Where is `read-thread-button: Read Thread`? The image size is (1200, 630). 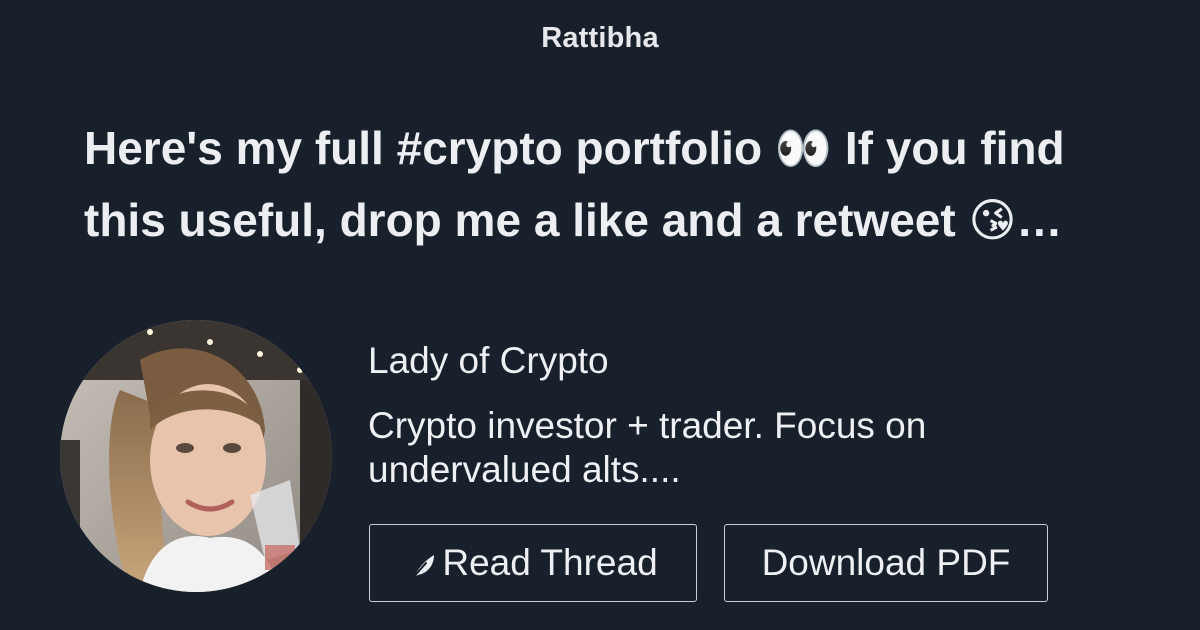 read-thread-button: Read Thread is located at coordinates (533, 563).